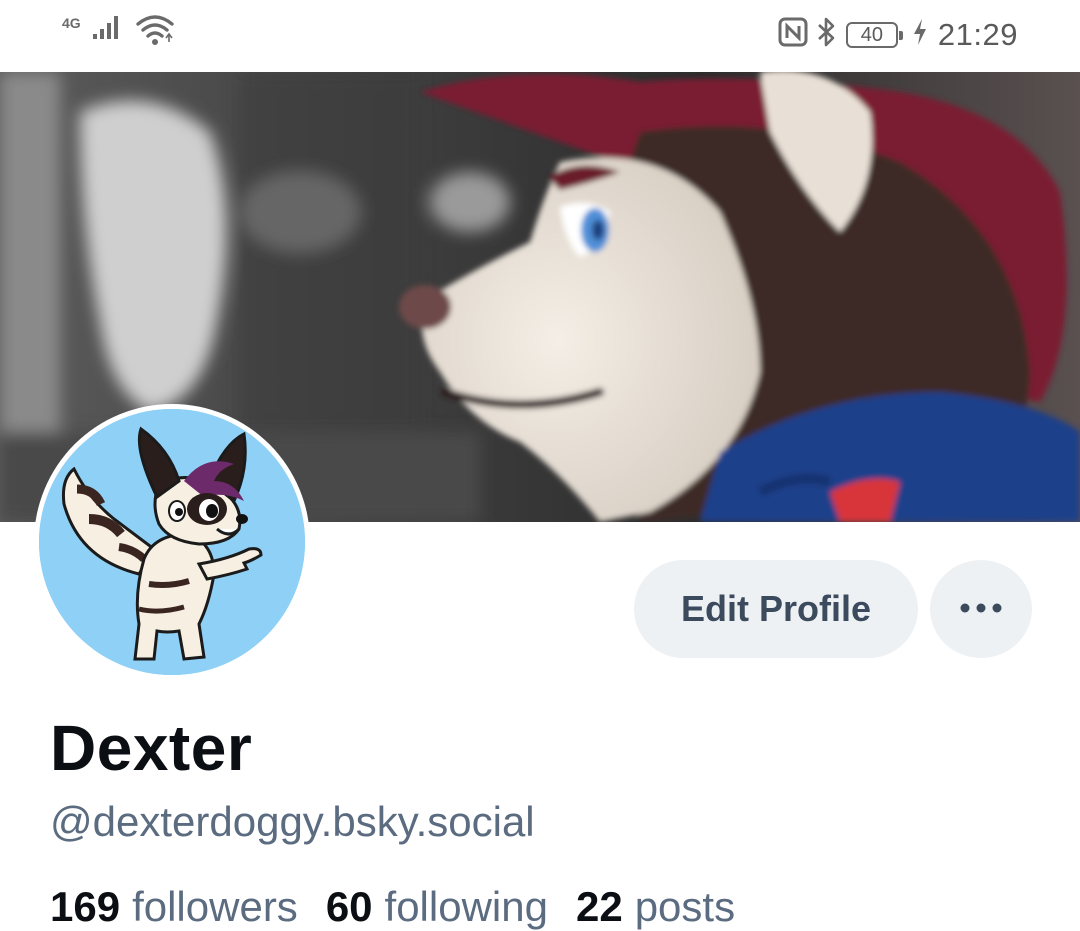 The height and width of the screenshot is (931, 1080). What do you see at coordinates (85, 906) in the screenshot?
I see `followers-count: 169` at bounding box center [85, 906].